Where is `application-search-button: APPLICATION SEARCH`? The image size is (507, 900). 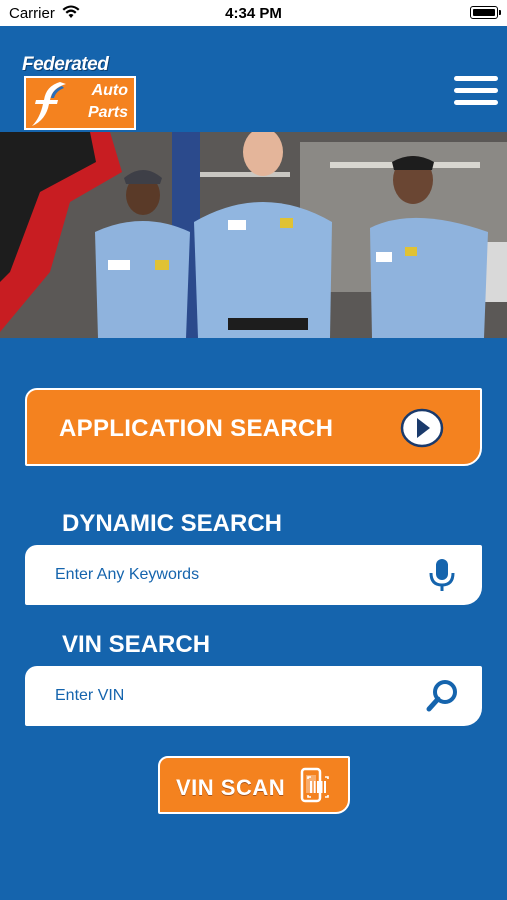 application-search-button: APPLICATION SEARCH is located at coordinates (253, 427).